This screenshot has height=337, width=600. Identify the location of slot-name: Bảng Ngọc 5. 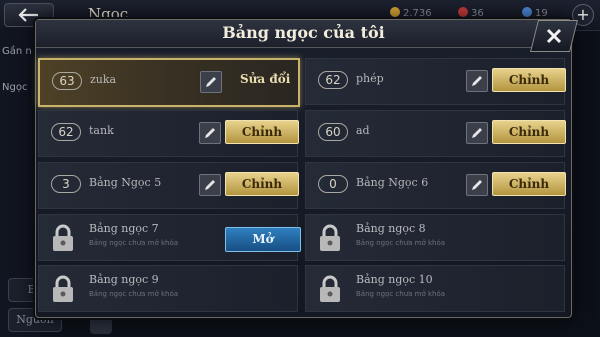
(125, 182).